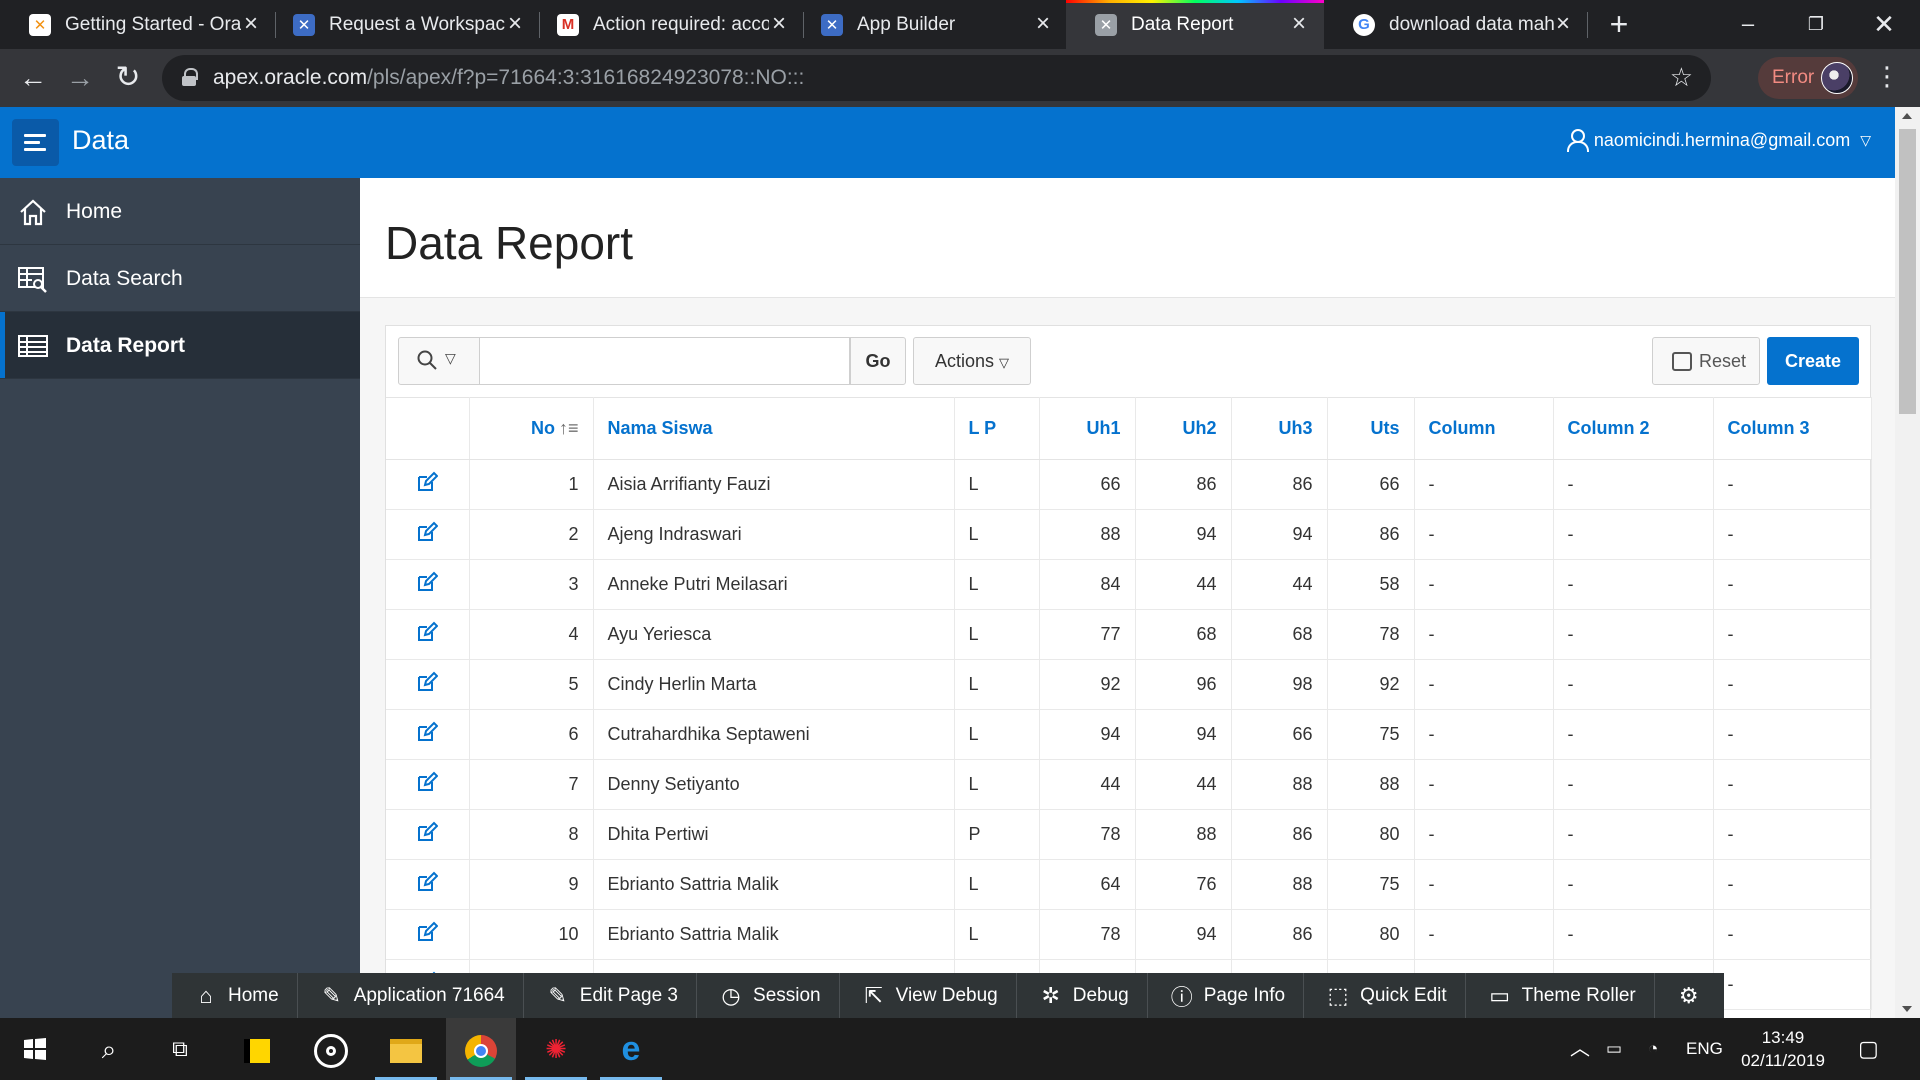 The width and height of the screenshot is (1920, 1080). Describe the element at coordinates (1279, 834) in the screenshot. I see `table-cell: 86` at that location.